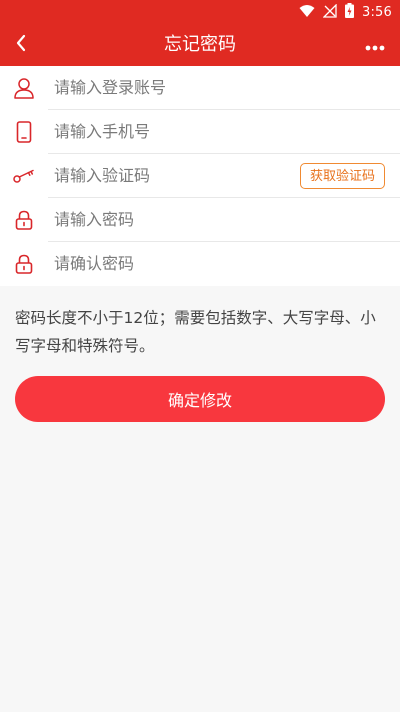 The width and height of the screenshot is (400, 712). I want to click on code-input, so click(169, 175).